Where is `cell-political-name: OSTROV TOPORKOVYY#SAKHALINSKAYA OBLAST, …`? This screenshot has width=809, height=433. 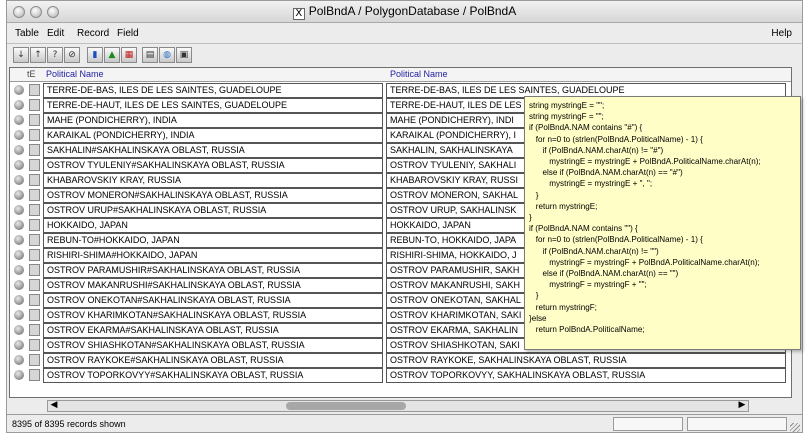 cell-political-name: OSTROV TOPORKOVYY#SAKHALINSKAYA OBLAST, … is located at coordinates (213, 375).